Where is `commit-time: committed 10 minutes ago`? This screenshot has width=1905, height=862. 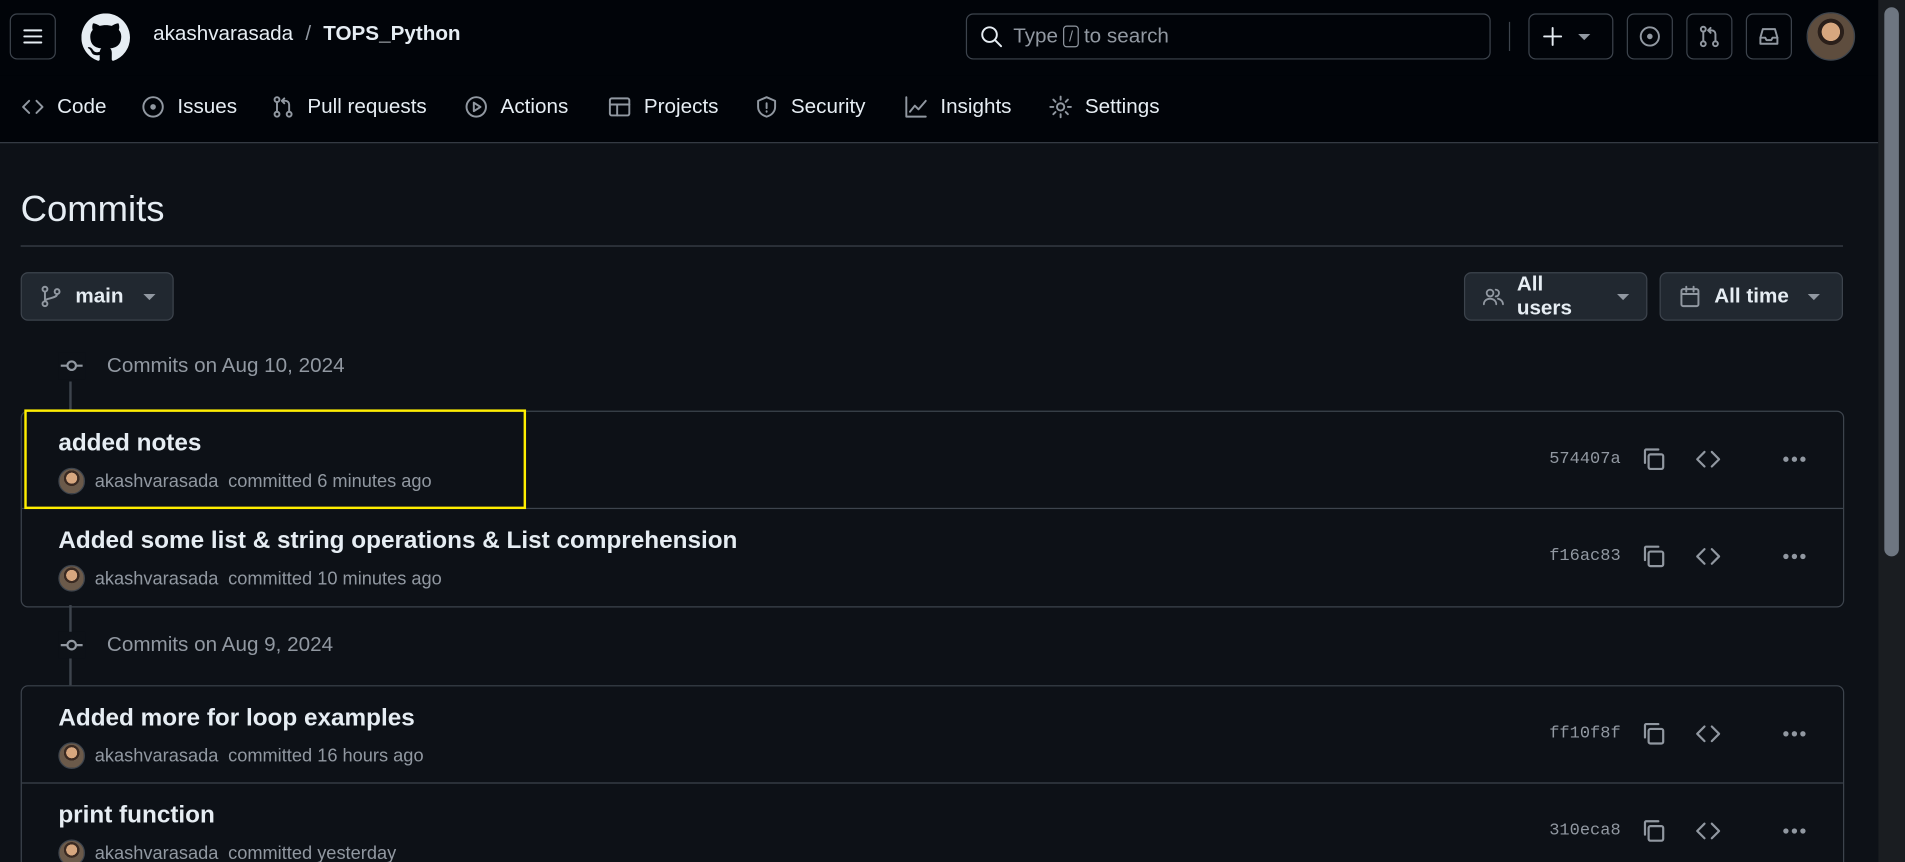 commit-time: committed 10 minutes ago is located at coordinates (335, 578).